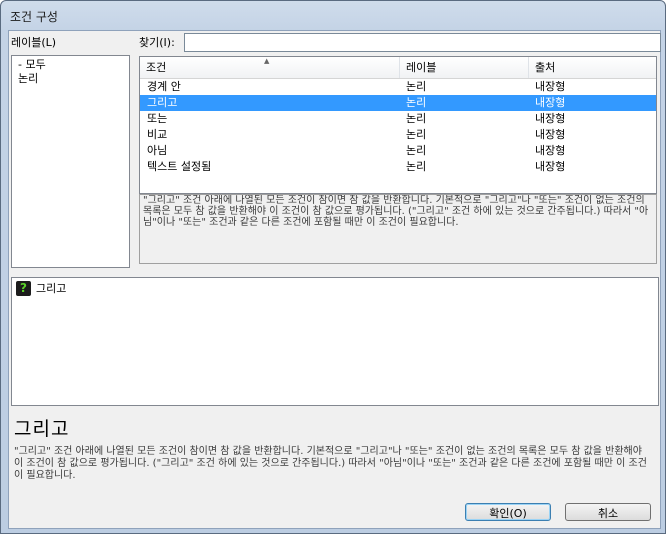 This screenshot has height=534, width=666. What do you see at coordinates (464, 67) in the screenshot?
I see `column-header-label: 레이블` at bounding box center [464, 67].